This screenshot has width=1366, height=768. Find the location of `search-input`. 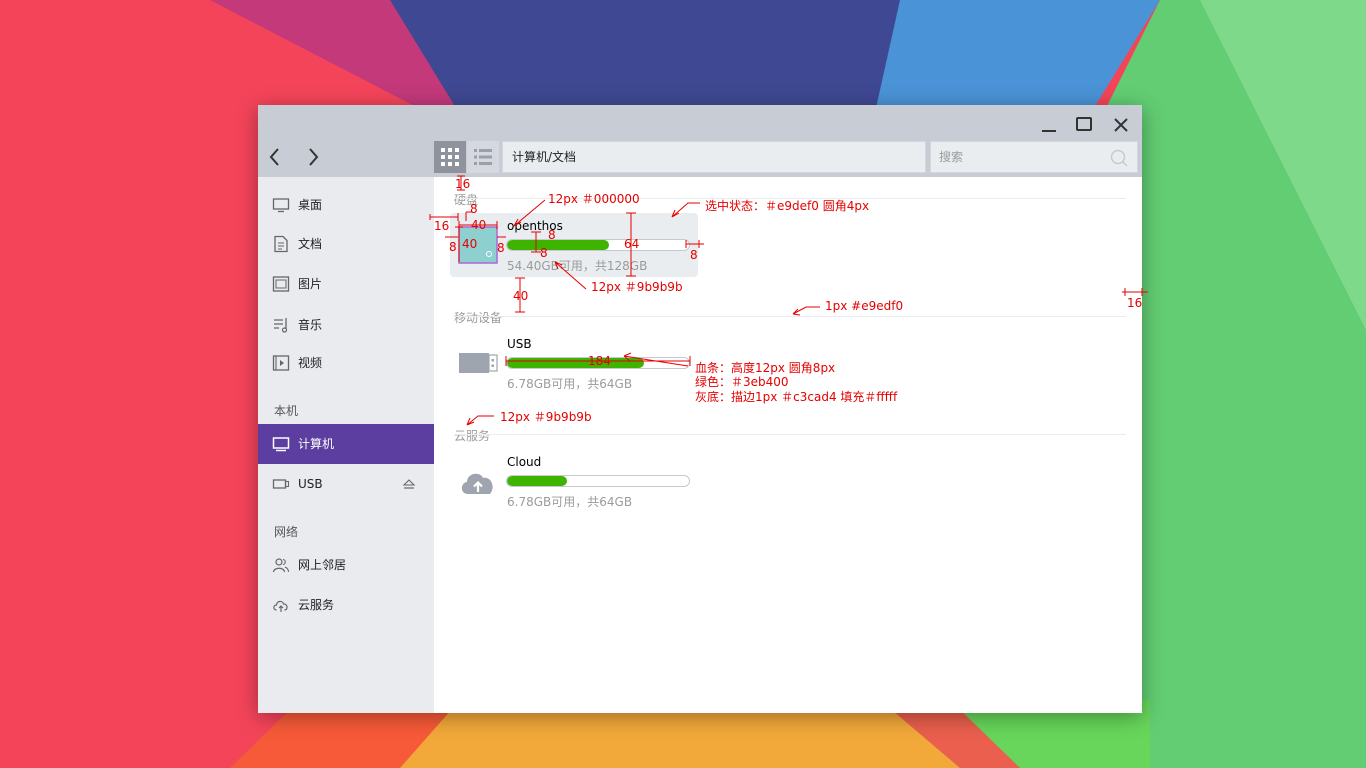

search-input is located at coordinates (1019, 157).